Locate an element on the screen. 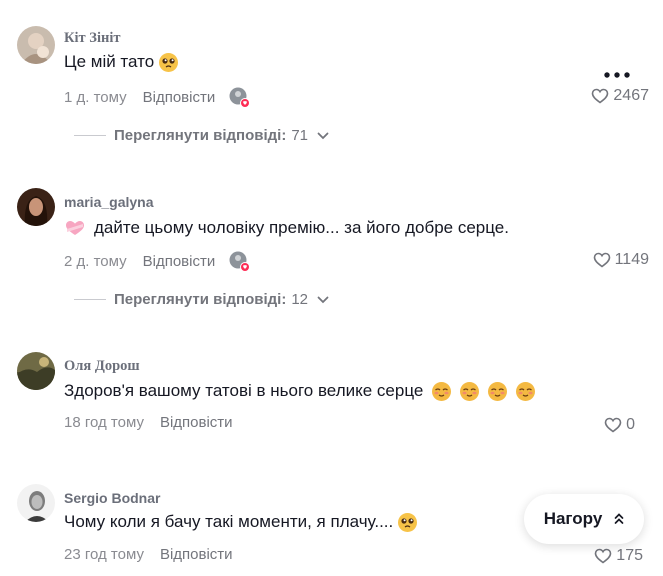  comment-time: 18 год тому is located at coordinates (104, 422).